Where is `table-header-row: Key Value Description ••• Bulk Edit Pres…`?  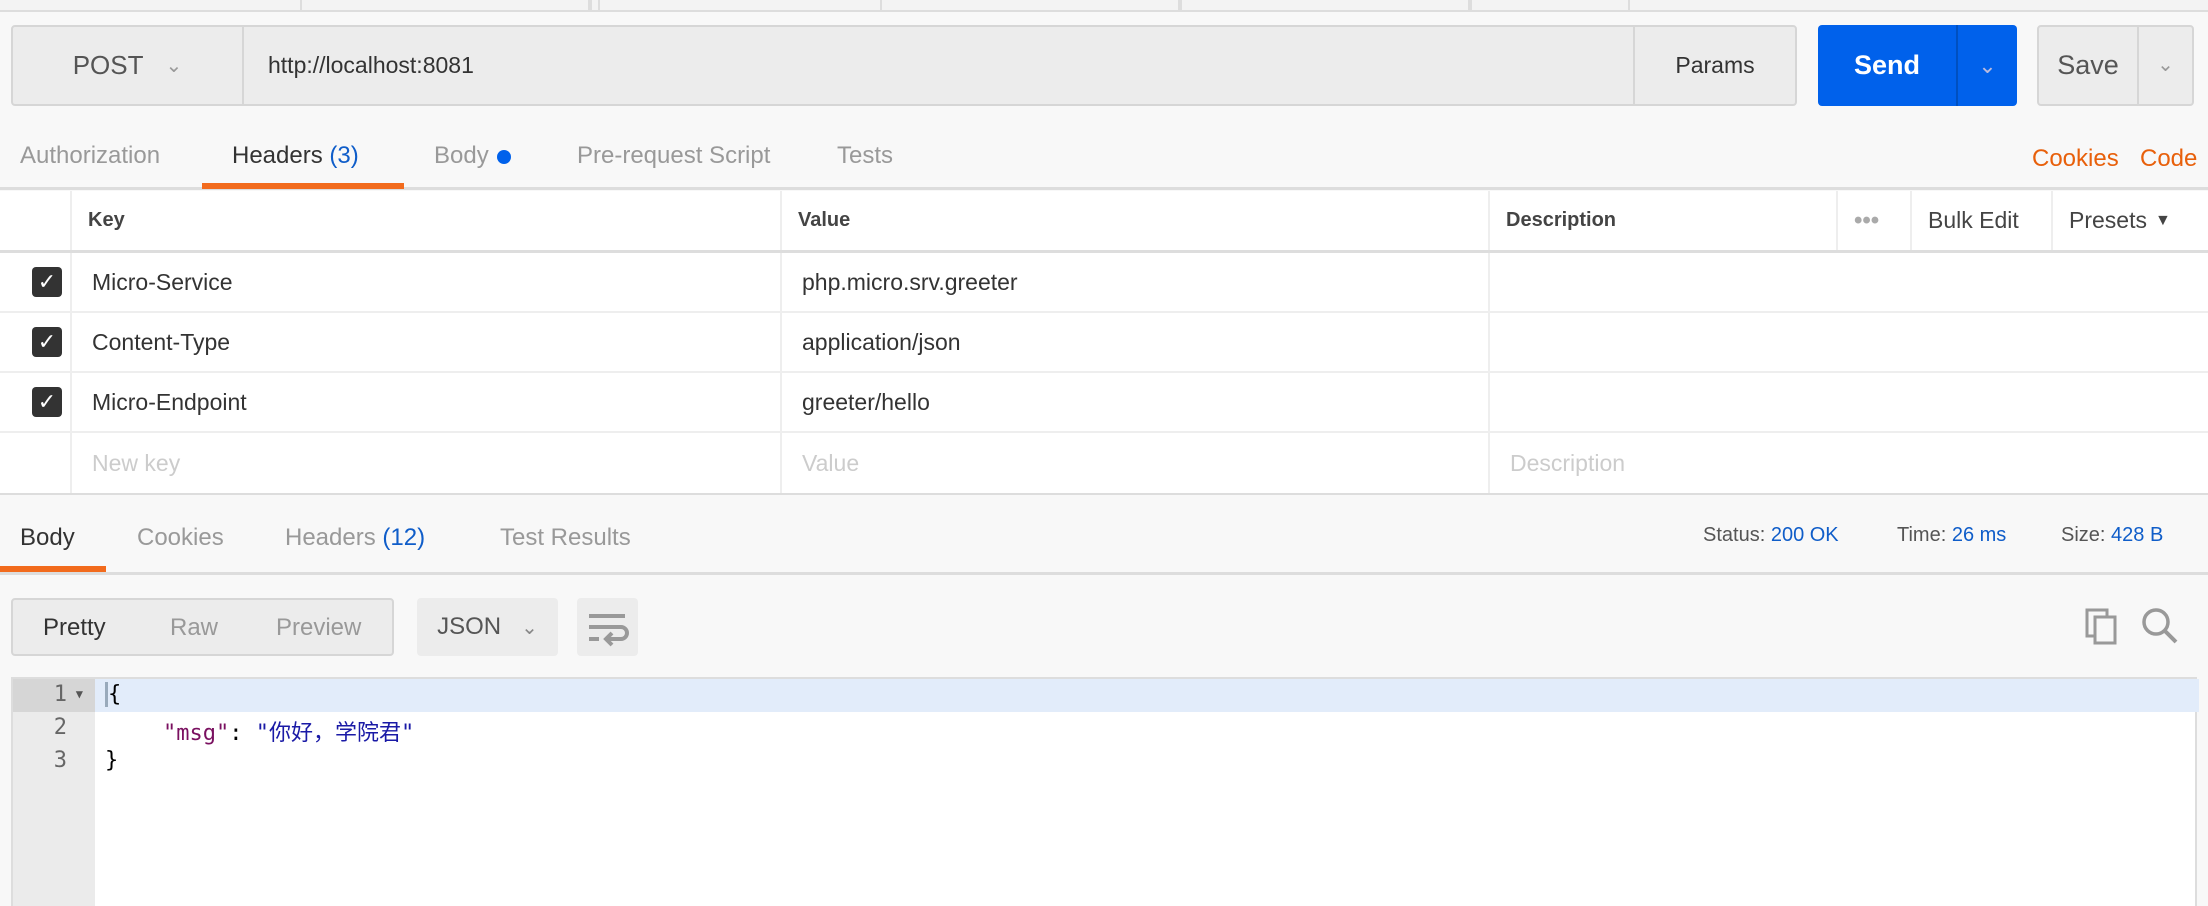
table-header-row: Key Value Description ••• Bulk Edit Pres… is located at coordinates (1104, 222).